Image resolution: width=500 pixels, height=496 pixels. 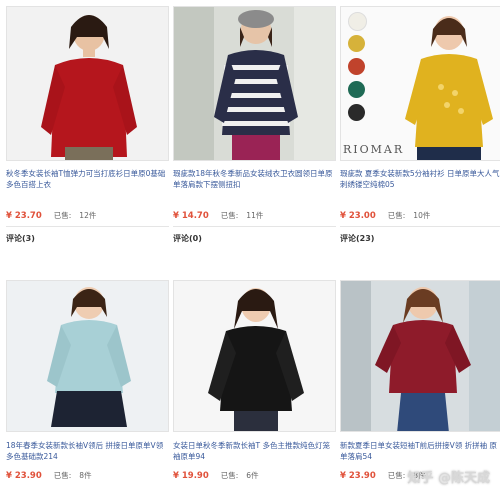 I want to click on striped-top, so click(x=256, y=92).